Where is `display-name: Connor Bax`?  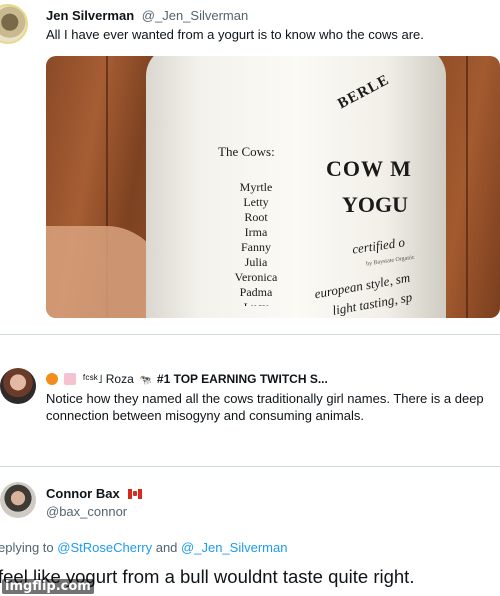
display-name: Connor Bax is located at coordinates (83, 493).